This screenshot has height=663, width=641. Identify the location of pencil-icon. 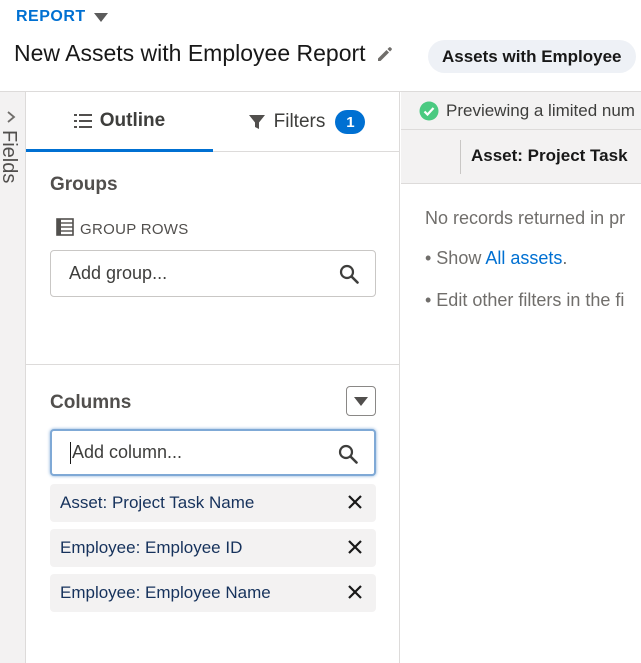
(385, 54).